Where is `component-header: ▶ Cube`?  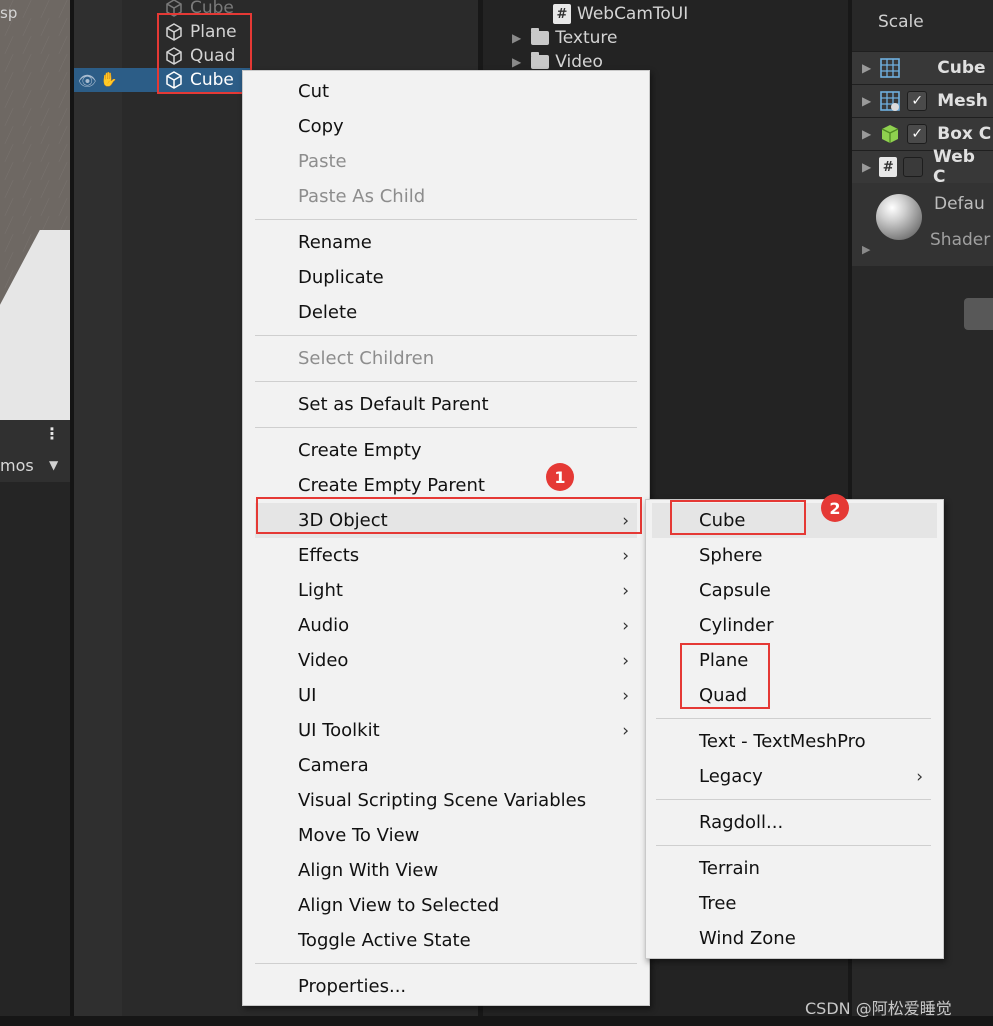 component-header: ▶ Cube is located at coordinates (922, 67).